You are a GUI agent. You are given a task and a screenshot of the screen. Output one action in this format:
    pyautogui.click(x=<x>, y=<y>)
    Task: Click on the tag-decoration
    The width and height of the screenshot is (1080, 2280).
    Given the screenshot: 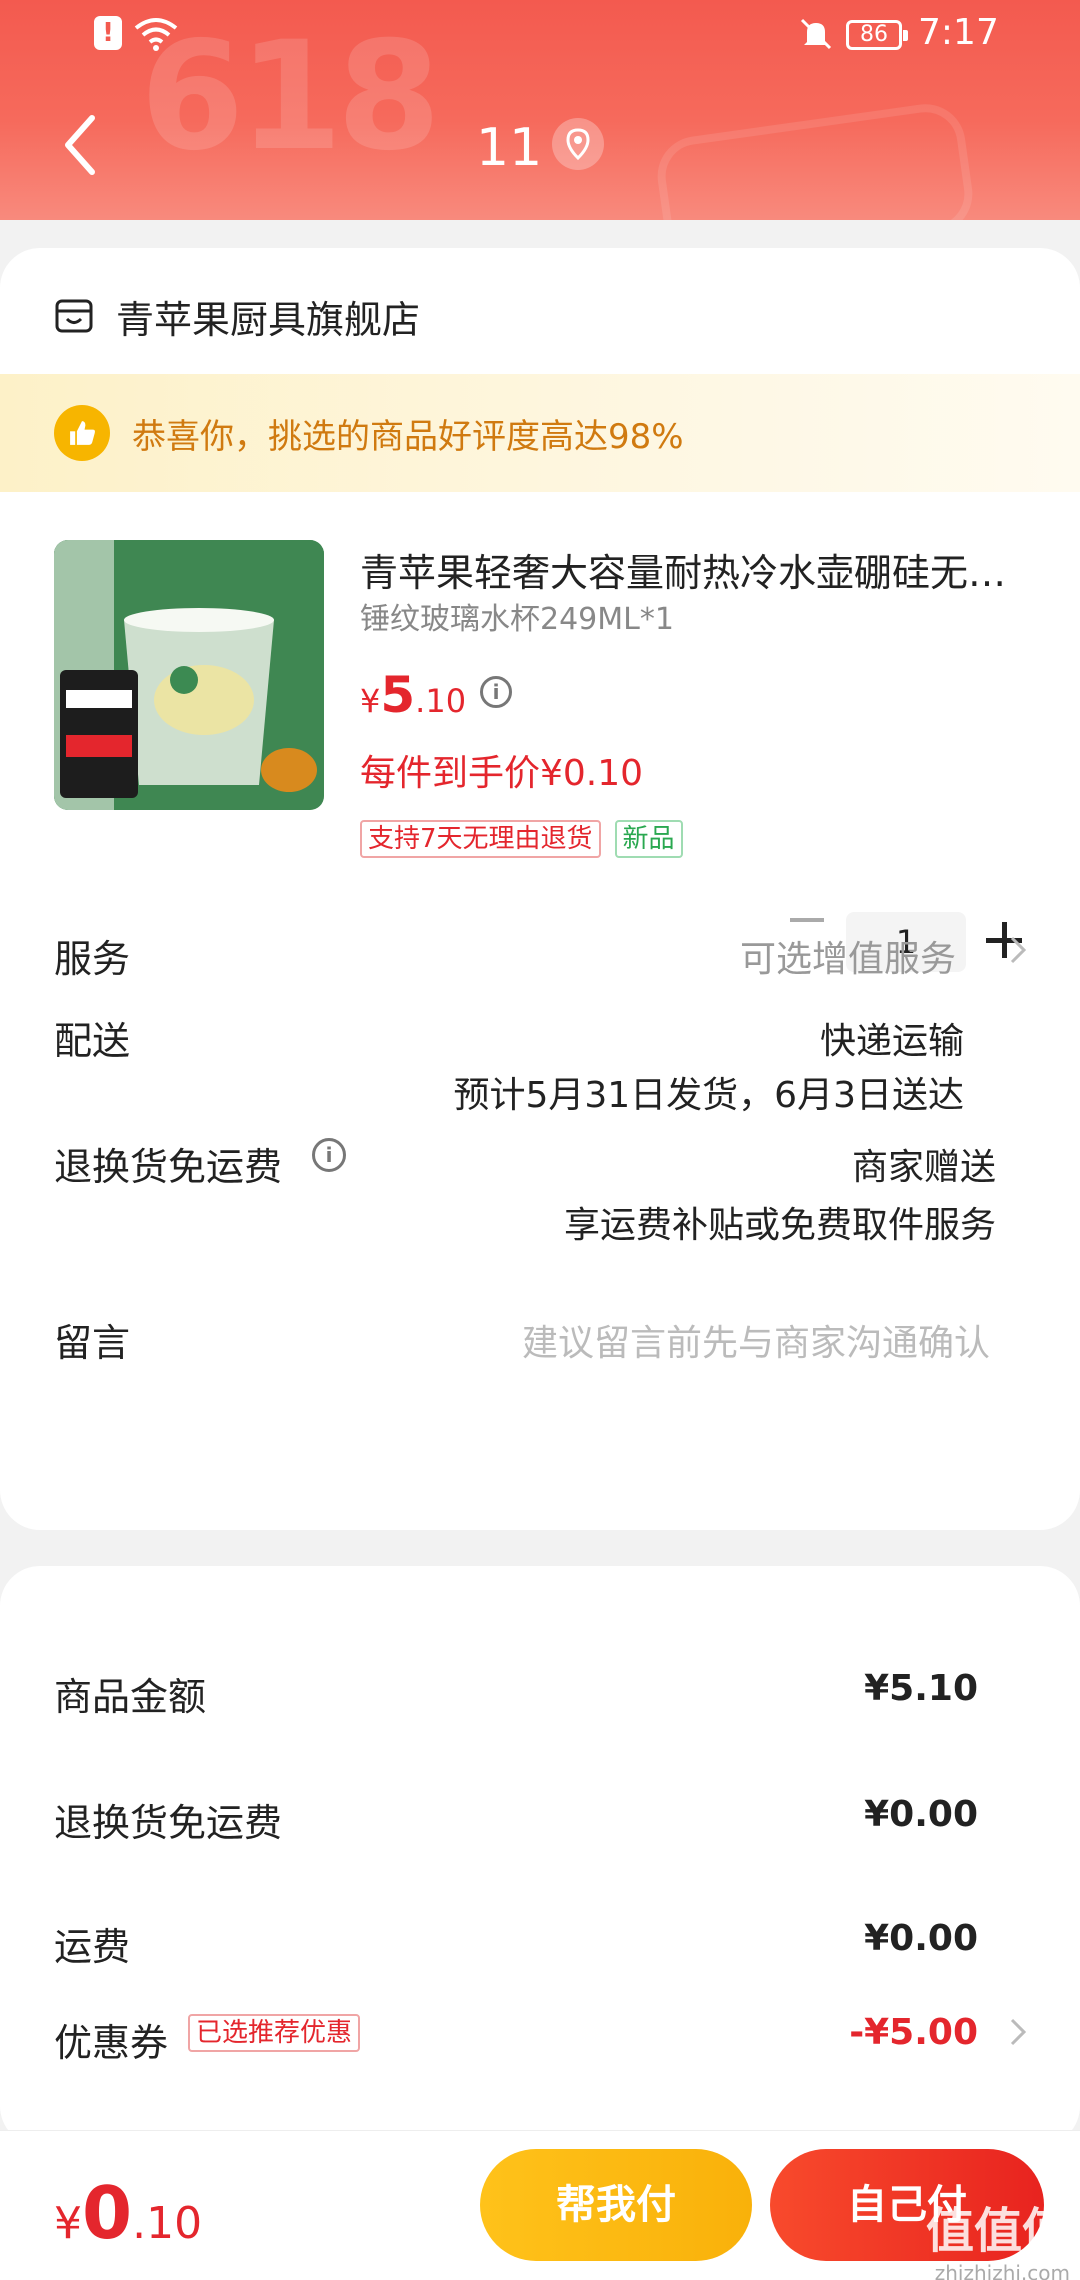 What is the action you would take?
    pyautogui.click(x=815, y=159)
    